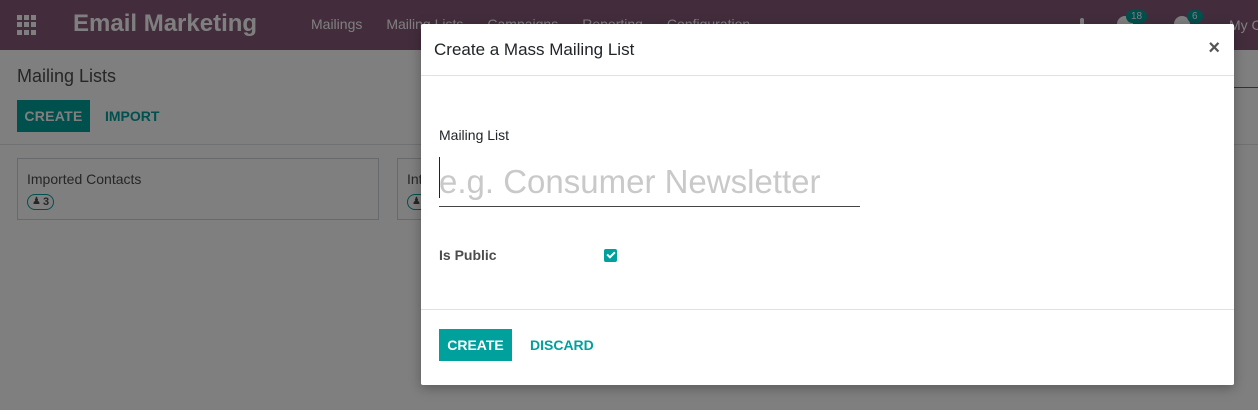 Image resolution: width=1258 pixels, height=410 pixels. What do you see at coordinates (439, 177) in the screenshot?
I see `text-cursor` at bounding box center [439, 177].